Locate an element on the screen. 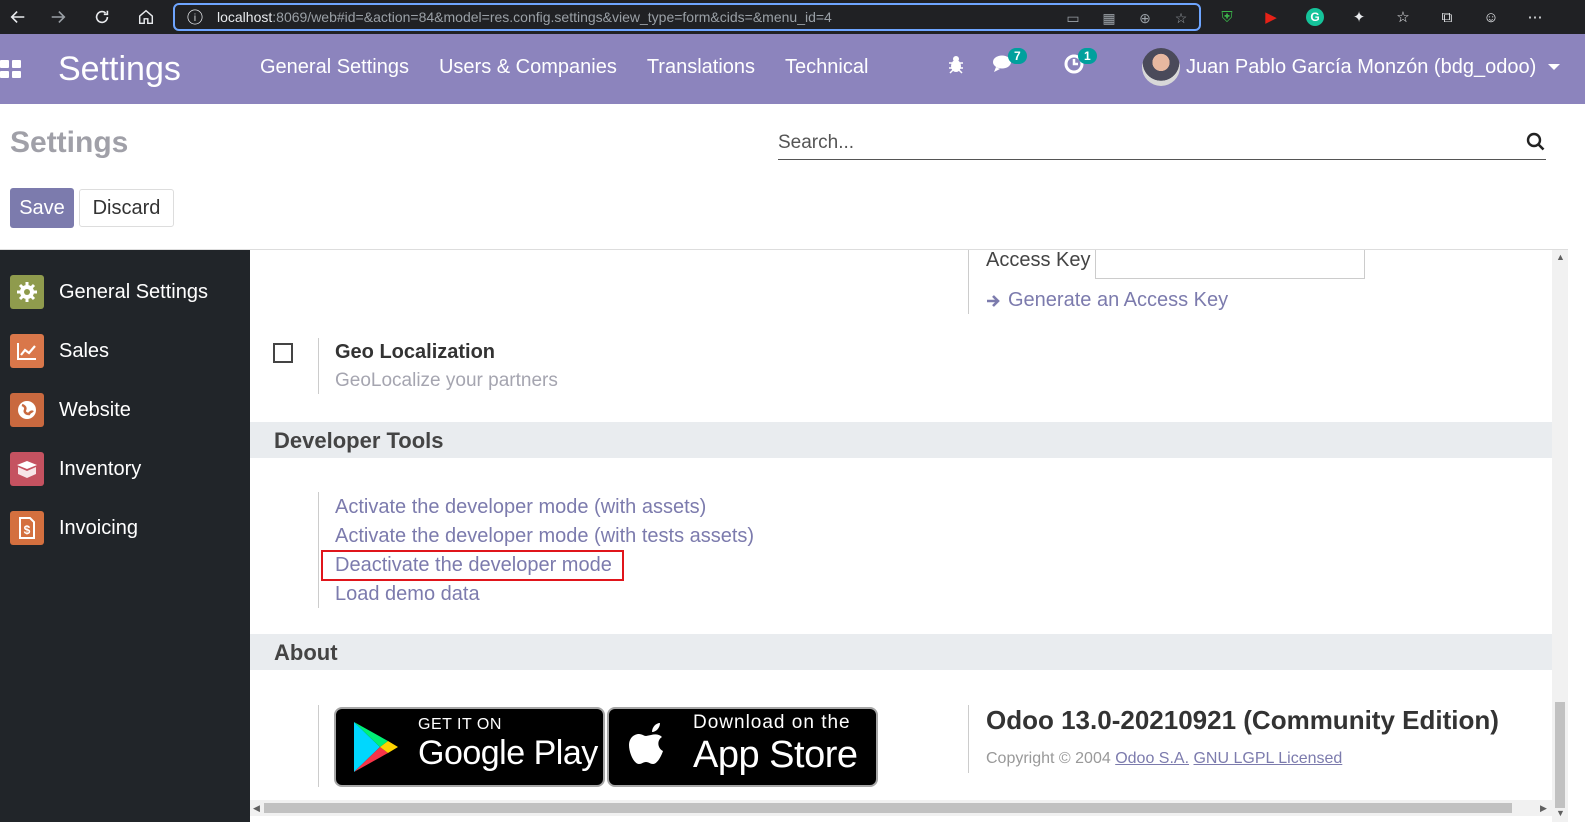  home-icon is located at coordinates (146, 17).